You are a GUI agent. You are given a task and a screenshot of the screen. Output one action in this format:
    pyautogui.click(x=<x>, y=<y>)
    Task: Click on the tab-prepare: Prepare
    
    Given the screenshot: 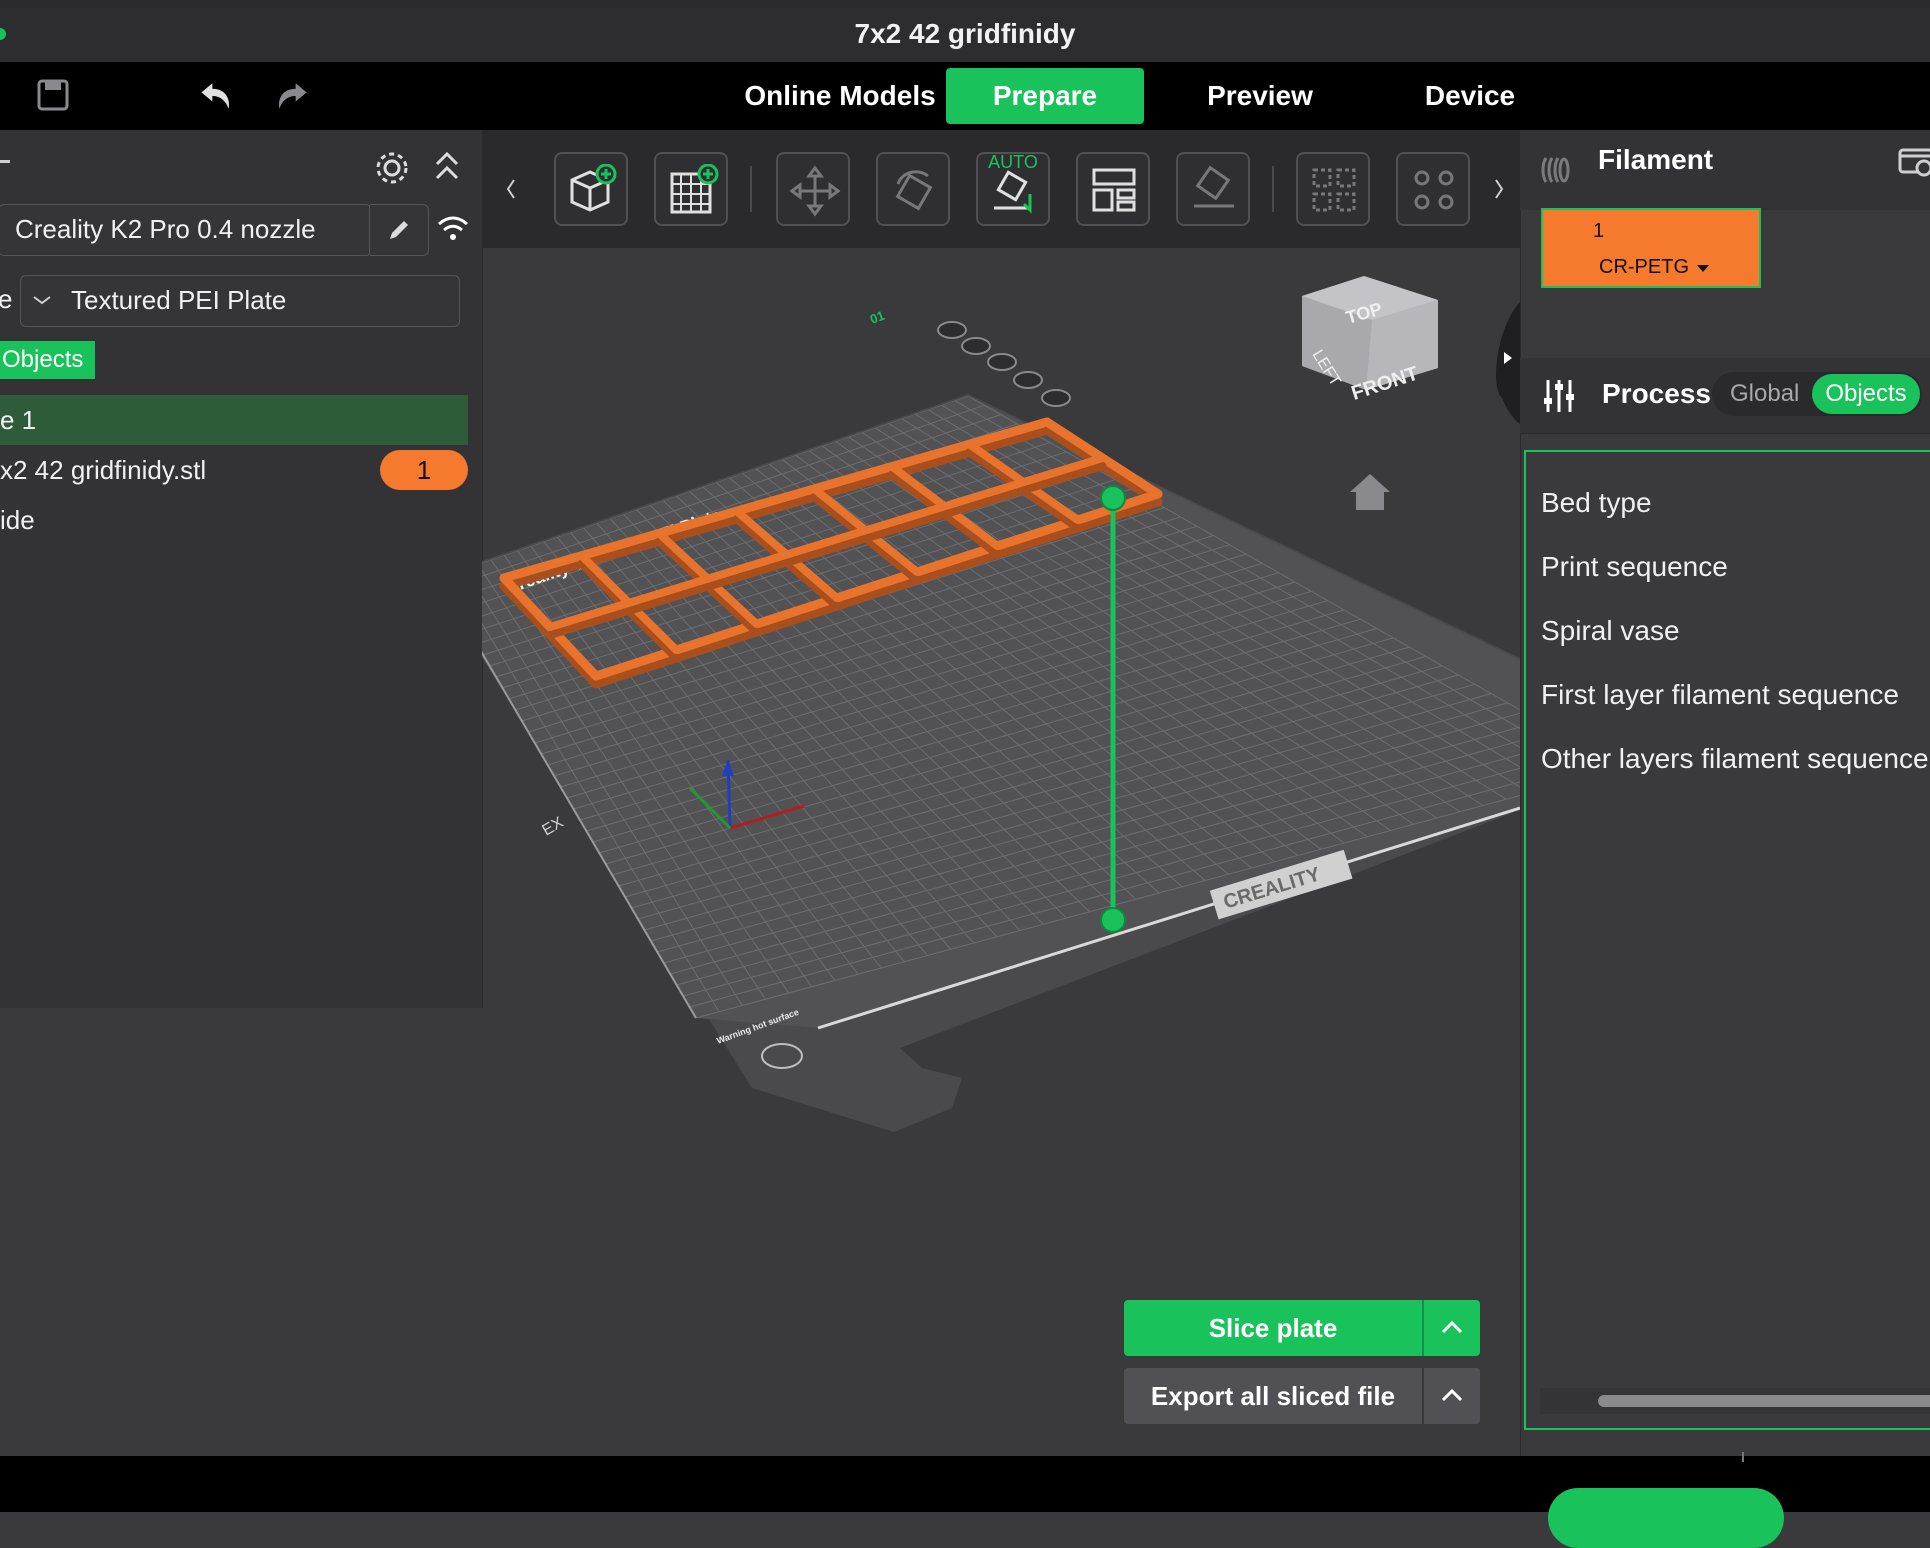 What is the action you would take?
    pyautogui.click(x=1045, y=96)
    